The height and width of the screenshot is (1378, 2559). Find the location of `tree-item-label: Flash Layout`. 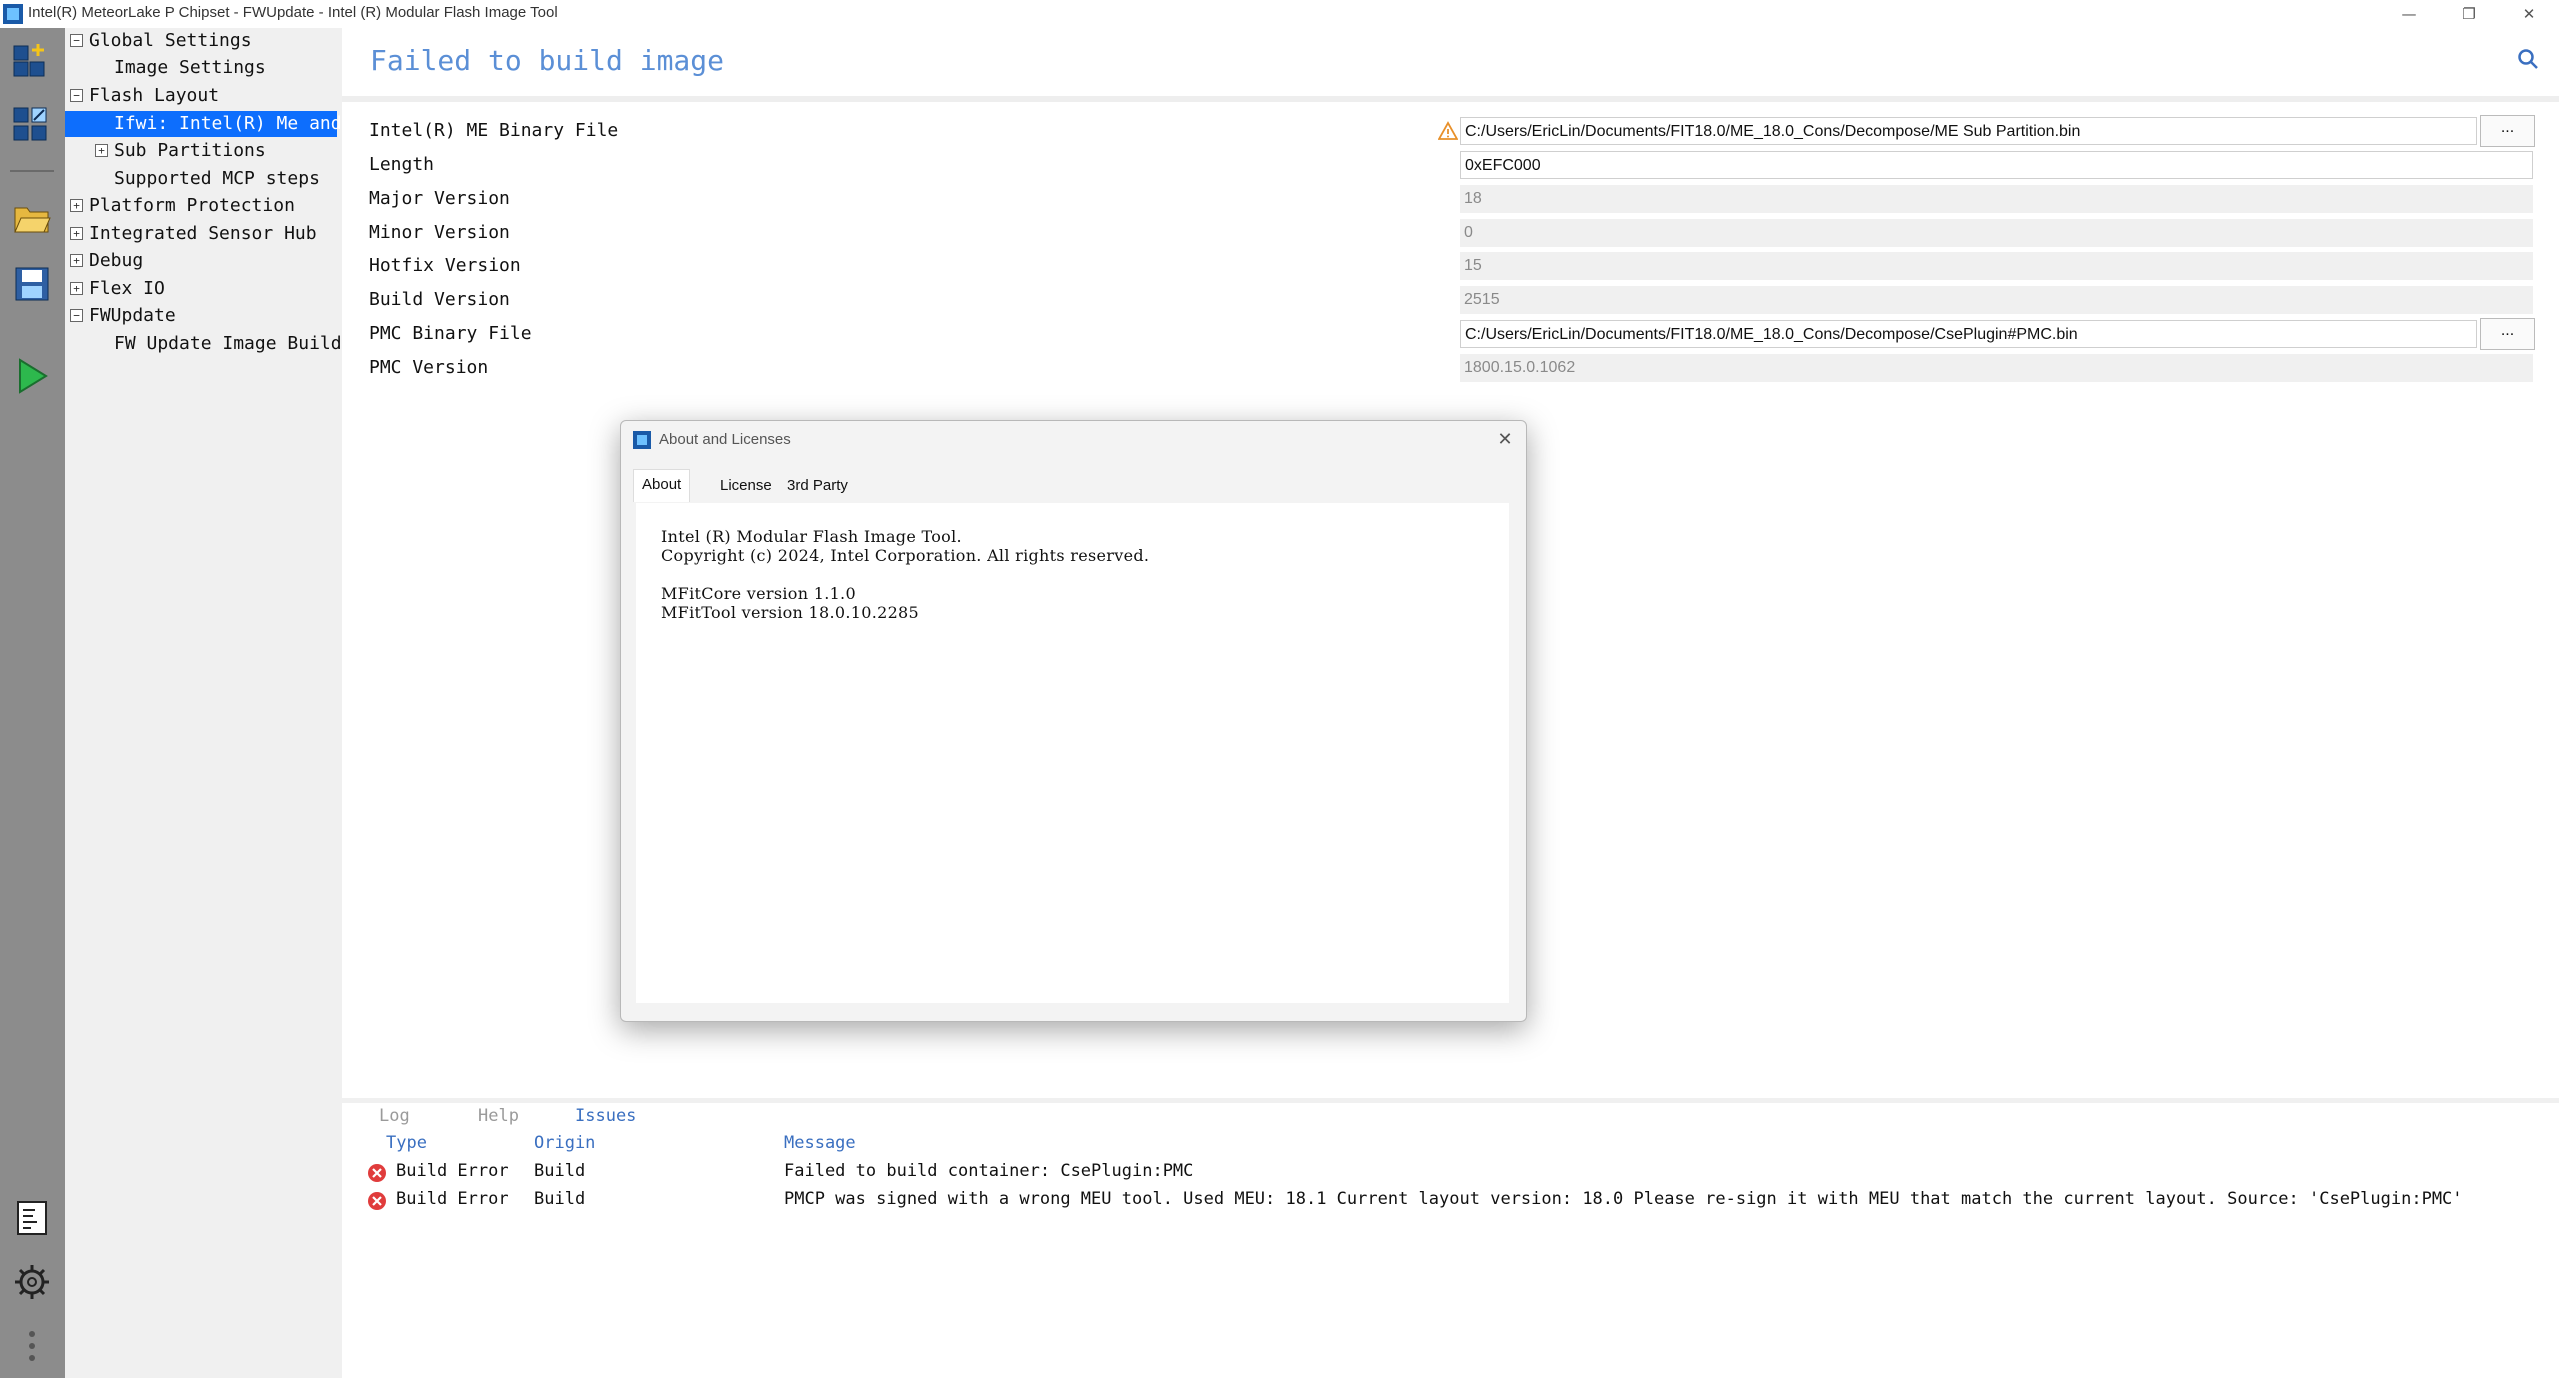

tree-item-label: Flash Layout is located at coordinates (154, 95).